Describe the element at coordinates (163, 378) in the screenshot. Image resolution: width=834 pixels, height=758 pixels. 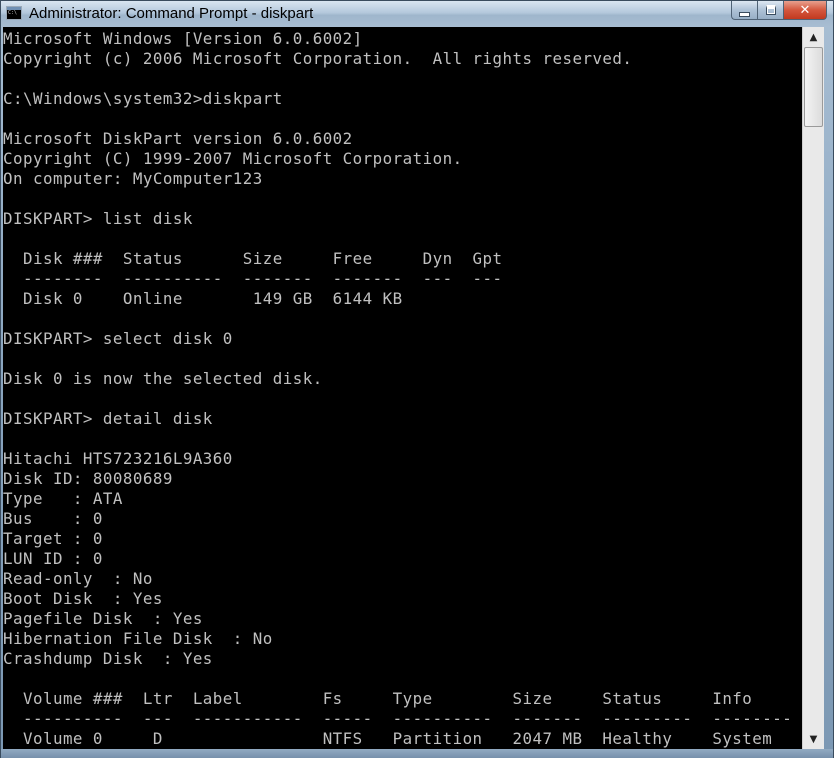
I see `console-line: Disk 0 is now the selected disk.` at that location.